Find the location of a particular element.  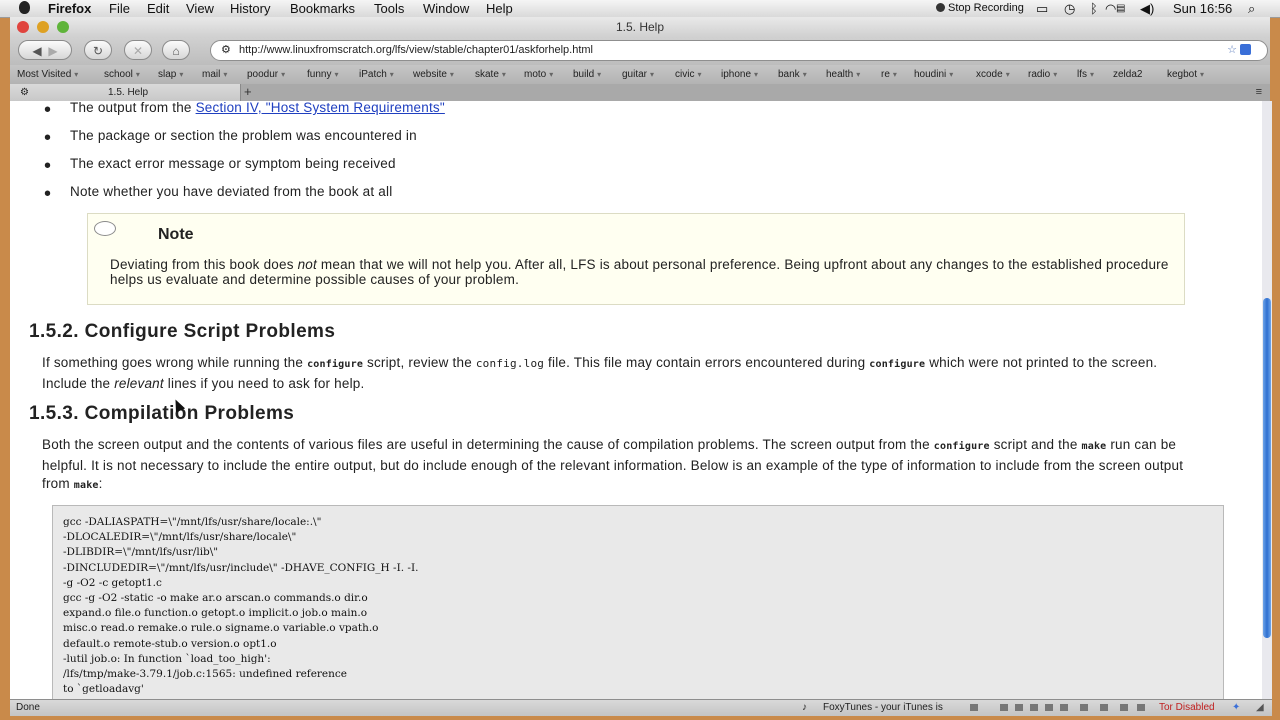

display-icon: ▭ is located at coordinates (1042, 8).